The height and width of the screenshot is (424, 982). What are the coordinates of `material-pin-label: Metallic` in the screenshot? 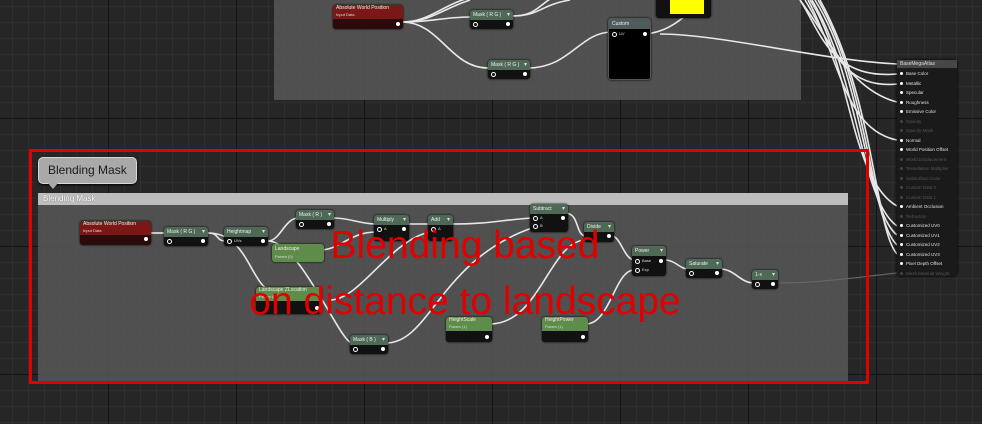 It's located at (914, 83).